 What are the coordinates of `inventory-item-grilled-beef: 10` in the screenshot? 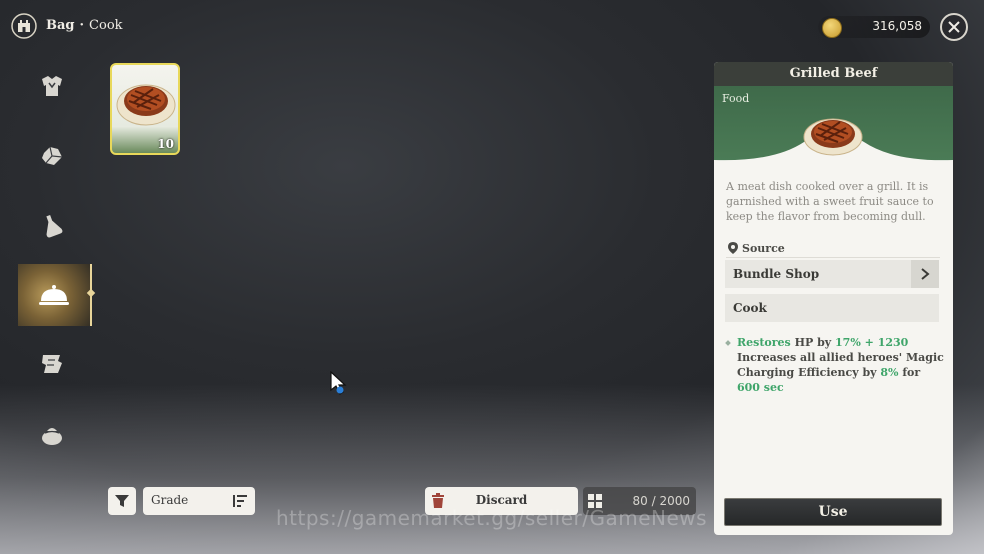 It's located at (145, 109).